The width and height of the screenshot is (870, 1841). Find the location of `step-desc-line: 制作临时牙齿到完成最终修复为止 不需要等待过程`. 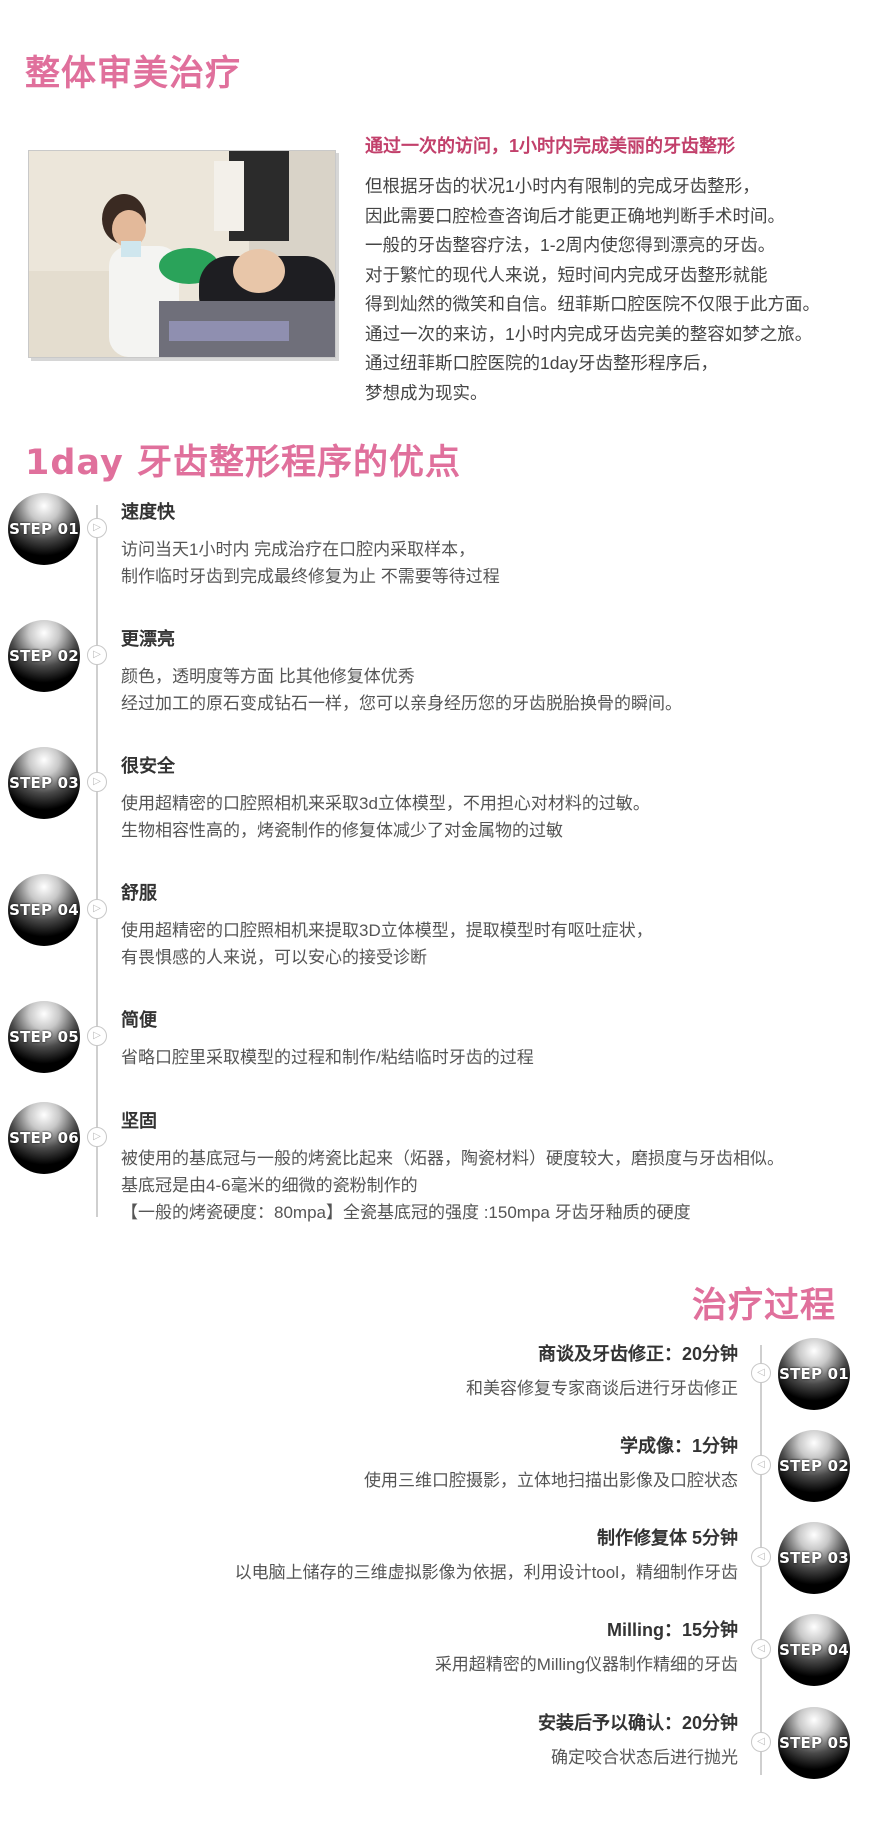

step-desc-line: 制作临时牙齿到完成最终修复为止 不需要等待过程 is located at coordinates (310, 576).